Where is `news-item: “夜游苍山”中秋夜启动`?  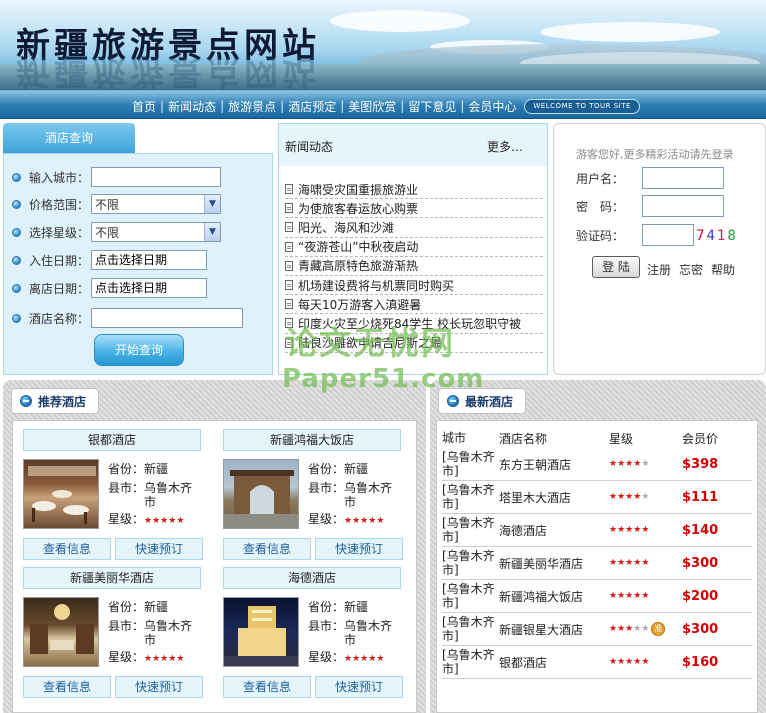 news-item: “夜游苍山”中秋夜启动 is located at coordinates (414, 247).